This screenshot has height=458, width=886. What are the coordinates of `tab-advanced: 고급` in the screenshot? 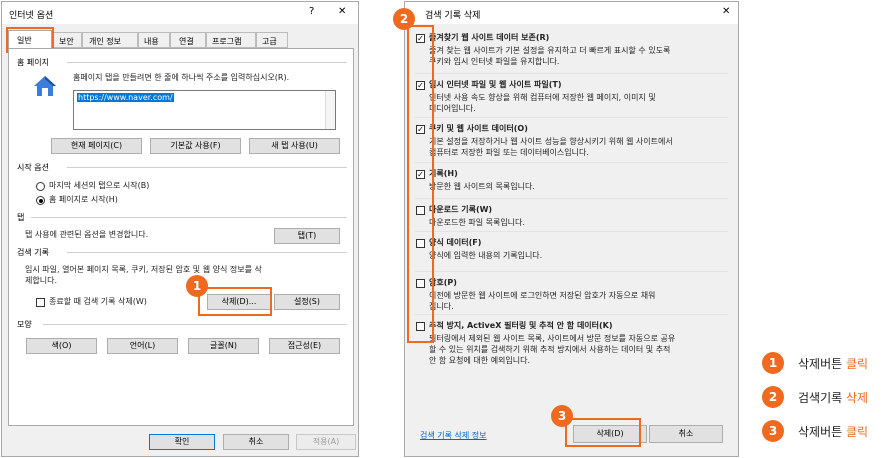 It's located at (272, 40).